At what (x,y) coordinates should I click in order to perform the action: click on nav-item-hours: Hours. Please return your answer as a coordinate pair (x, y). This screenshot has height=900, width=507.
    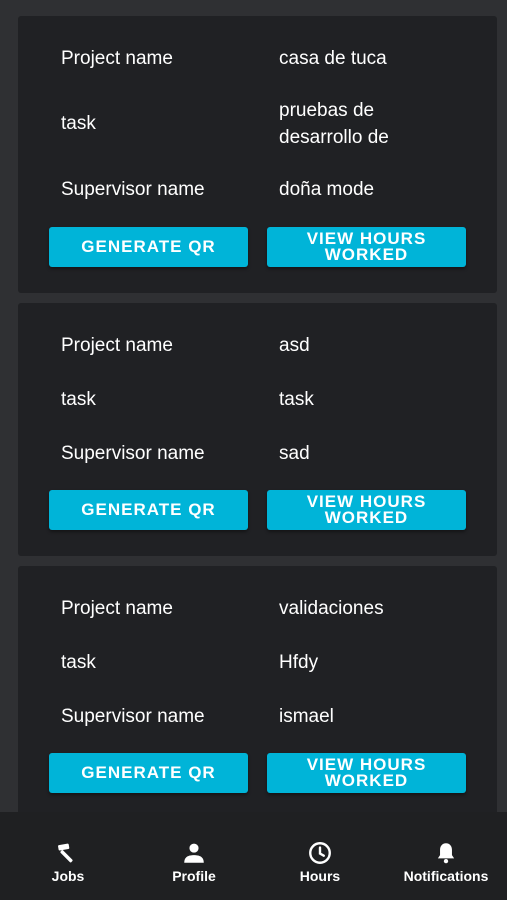
    Looking at the image, I should click on (320, 856).